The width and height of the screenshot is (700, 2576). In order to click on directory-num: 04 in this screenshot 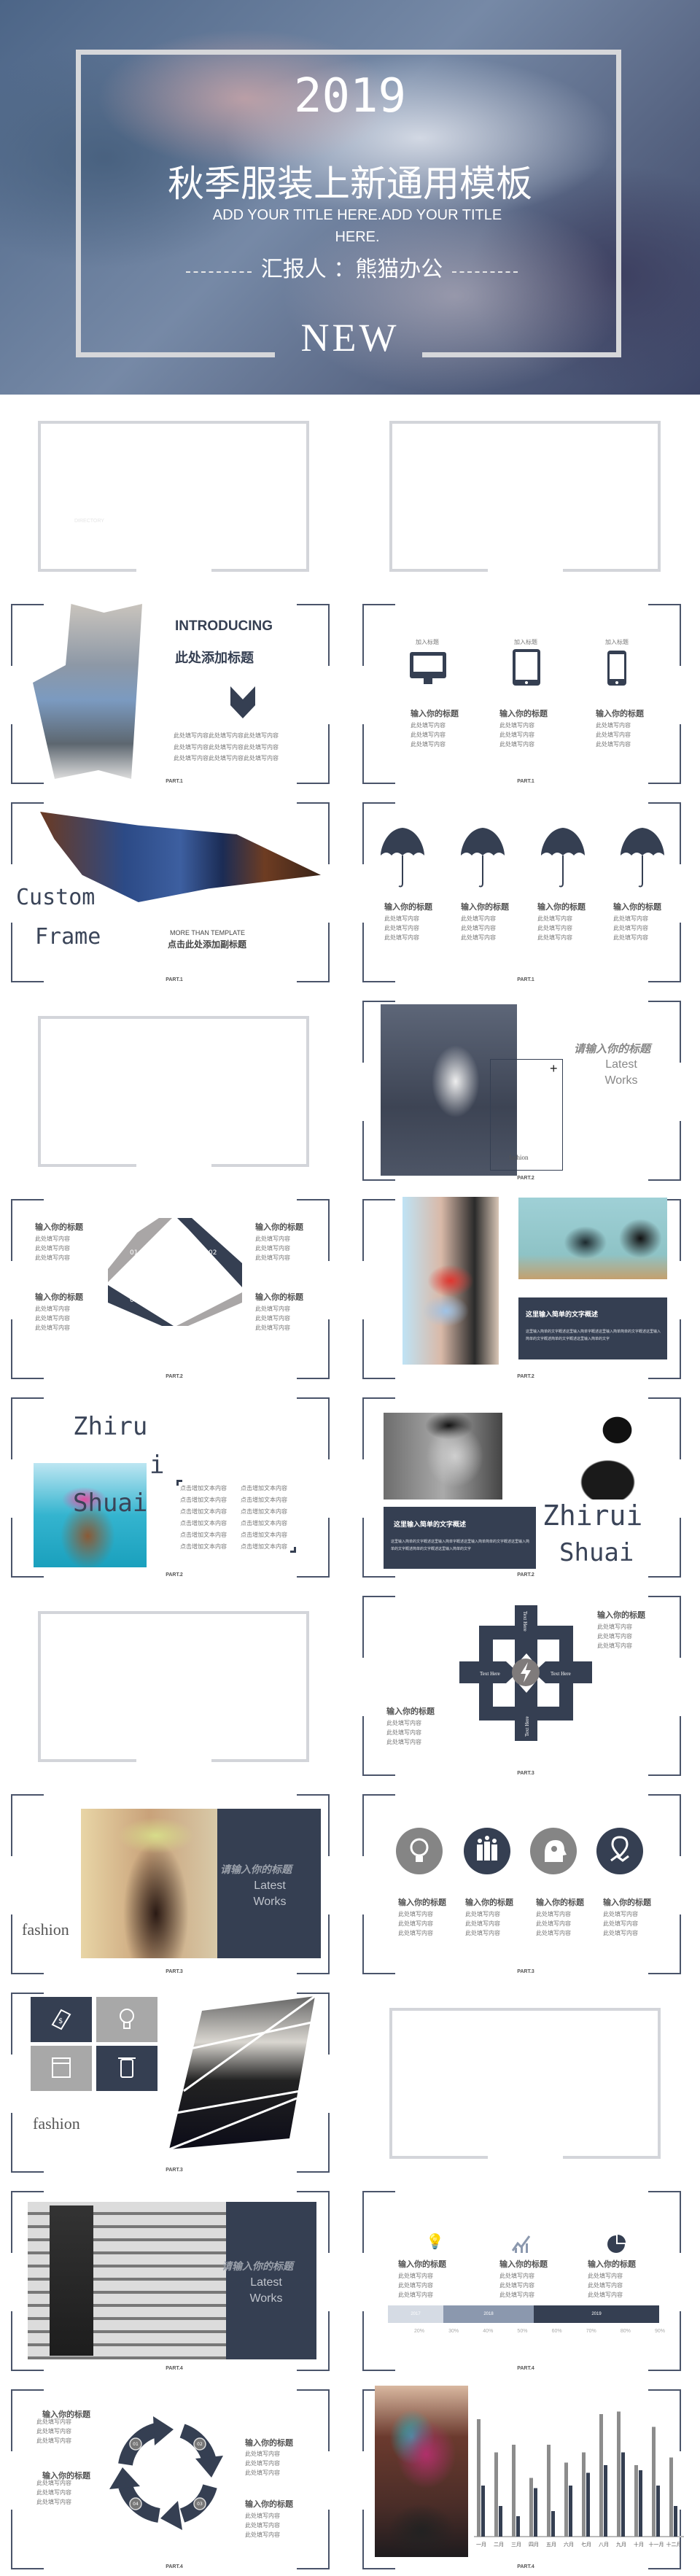, I will do `click(159, 524)`.